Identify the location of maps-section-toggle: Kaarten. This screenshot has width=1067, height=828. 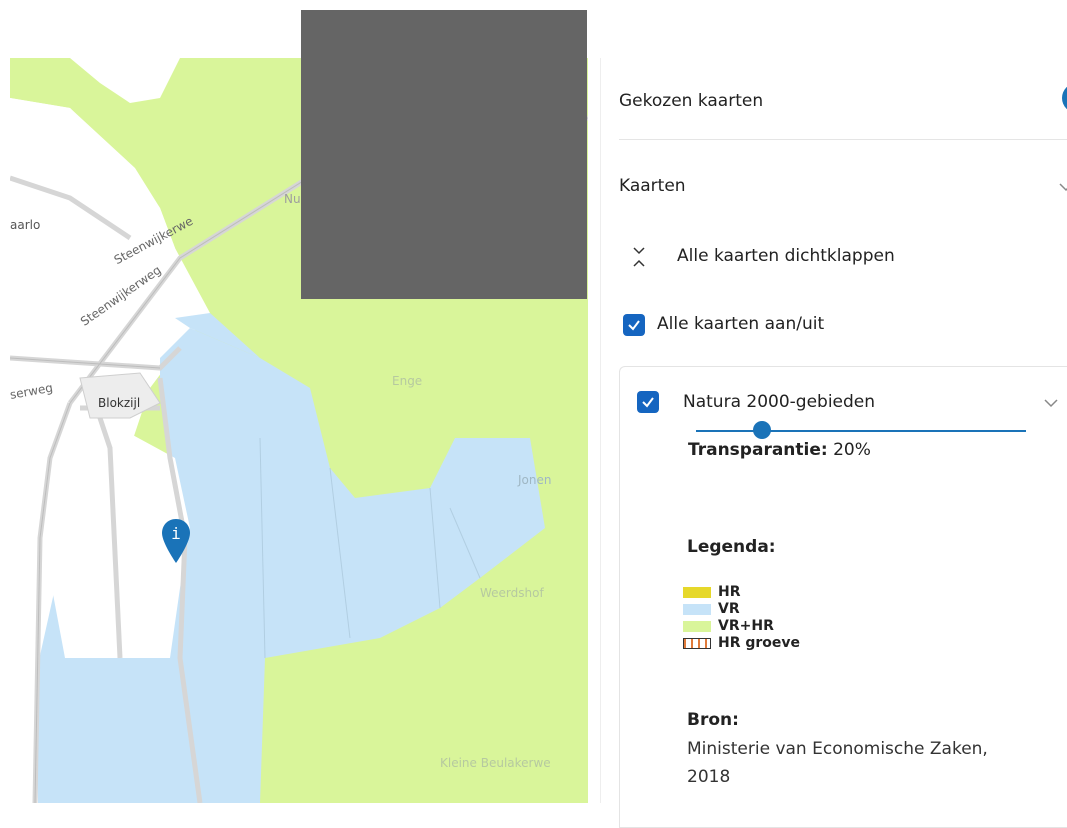
(652, 186).